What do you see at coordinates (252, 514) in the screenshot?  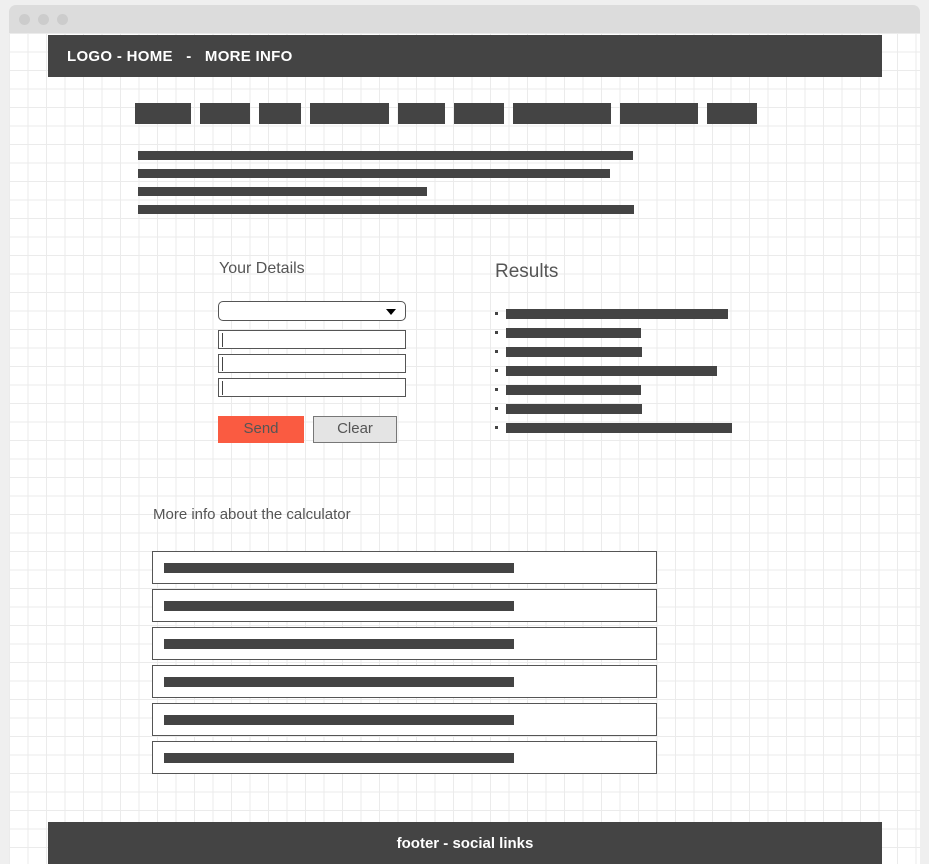 I see `more-info-heading: More info about the calculator` at bounding box center [252, 514].